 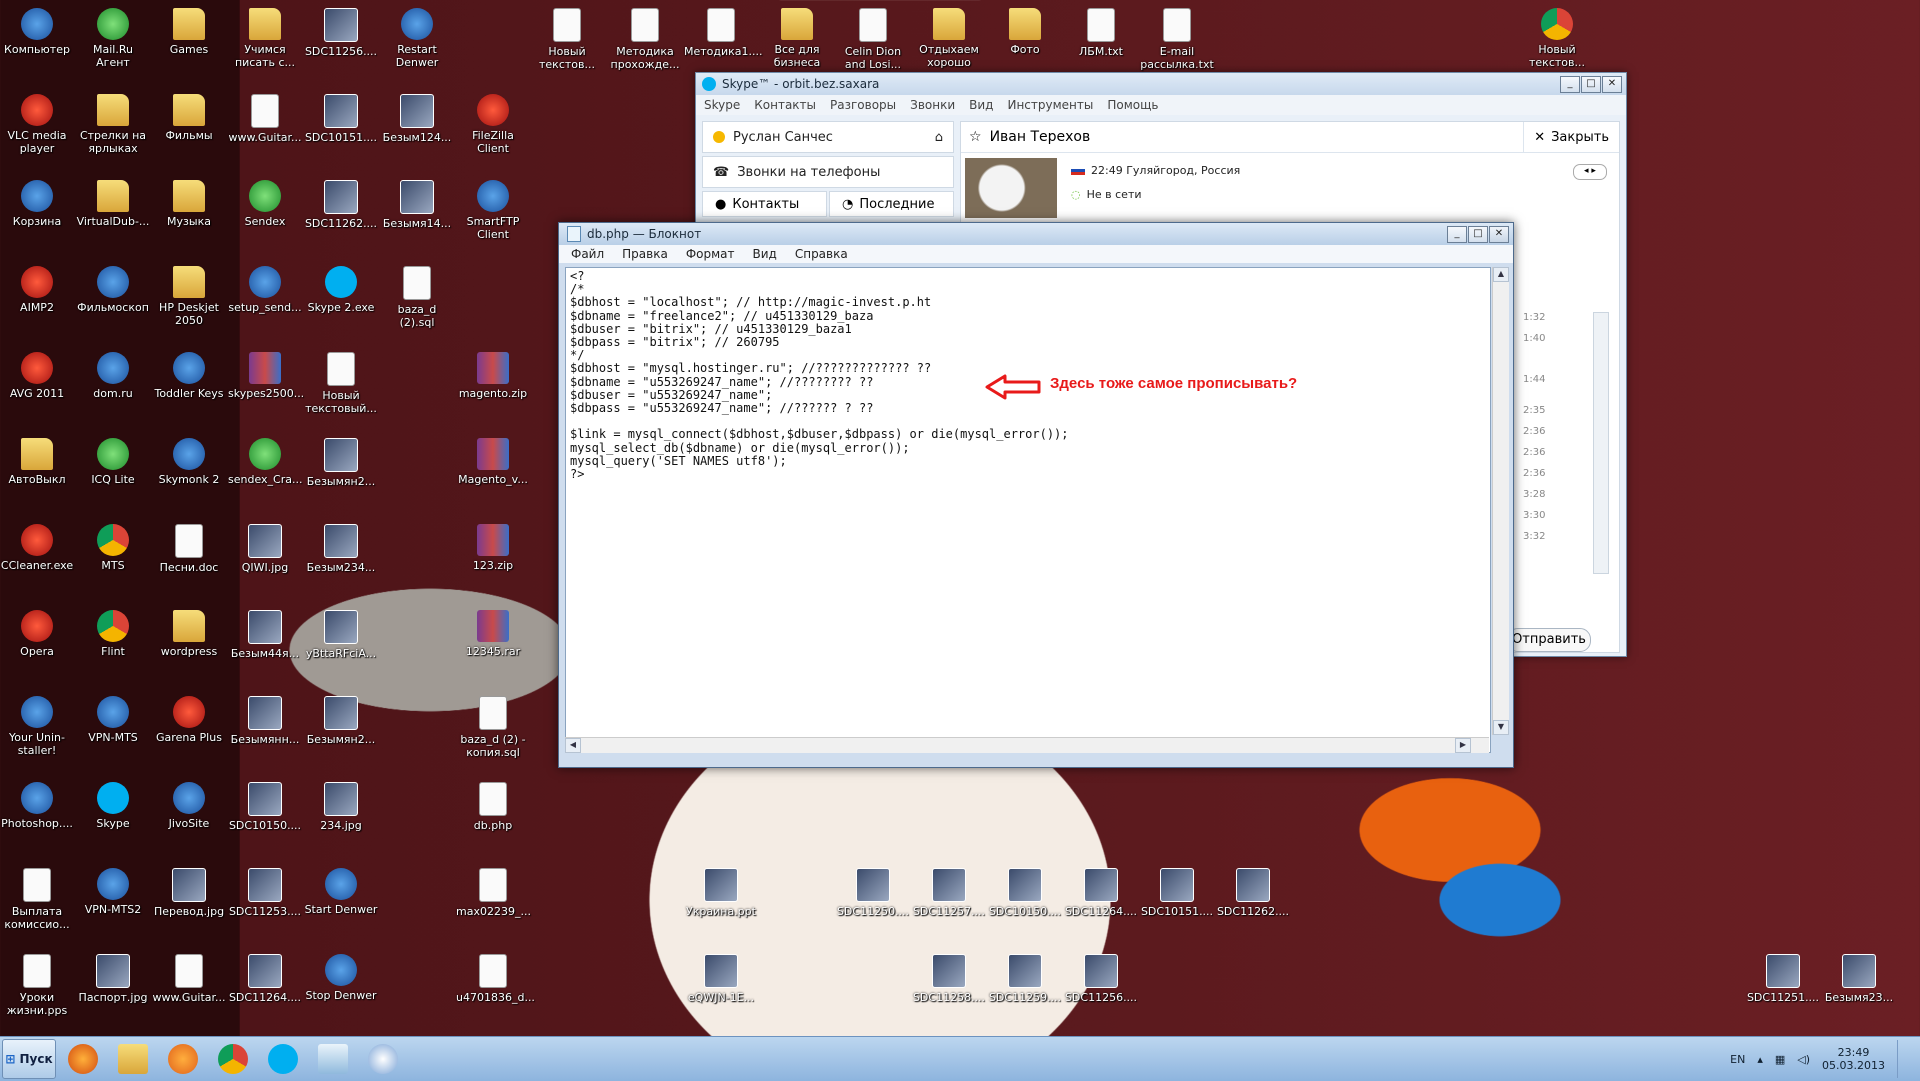 I want to click on desktop-icon: AVG 2011, so click(x=37, y=376).